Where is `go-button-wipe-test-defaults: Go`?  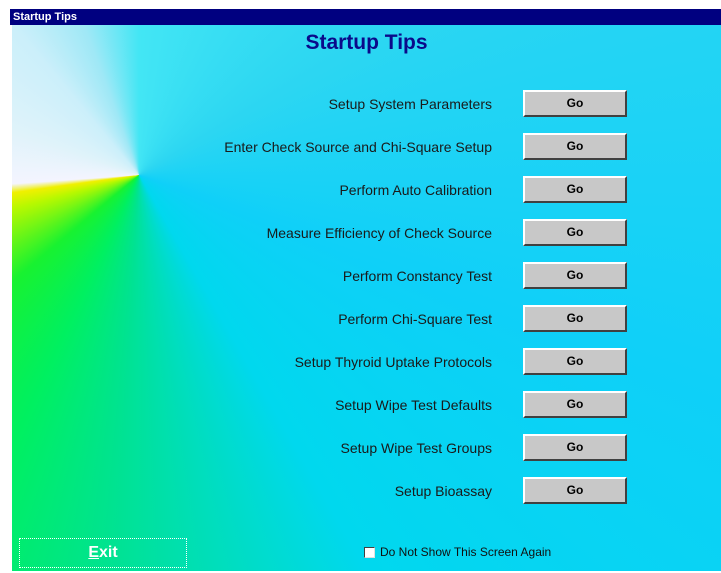 go-button-wipe-test-defaults: Go is located at coordinates (575, 404).